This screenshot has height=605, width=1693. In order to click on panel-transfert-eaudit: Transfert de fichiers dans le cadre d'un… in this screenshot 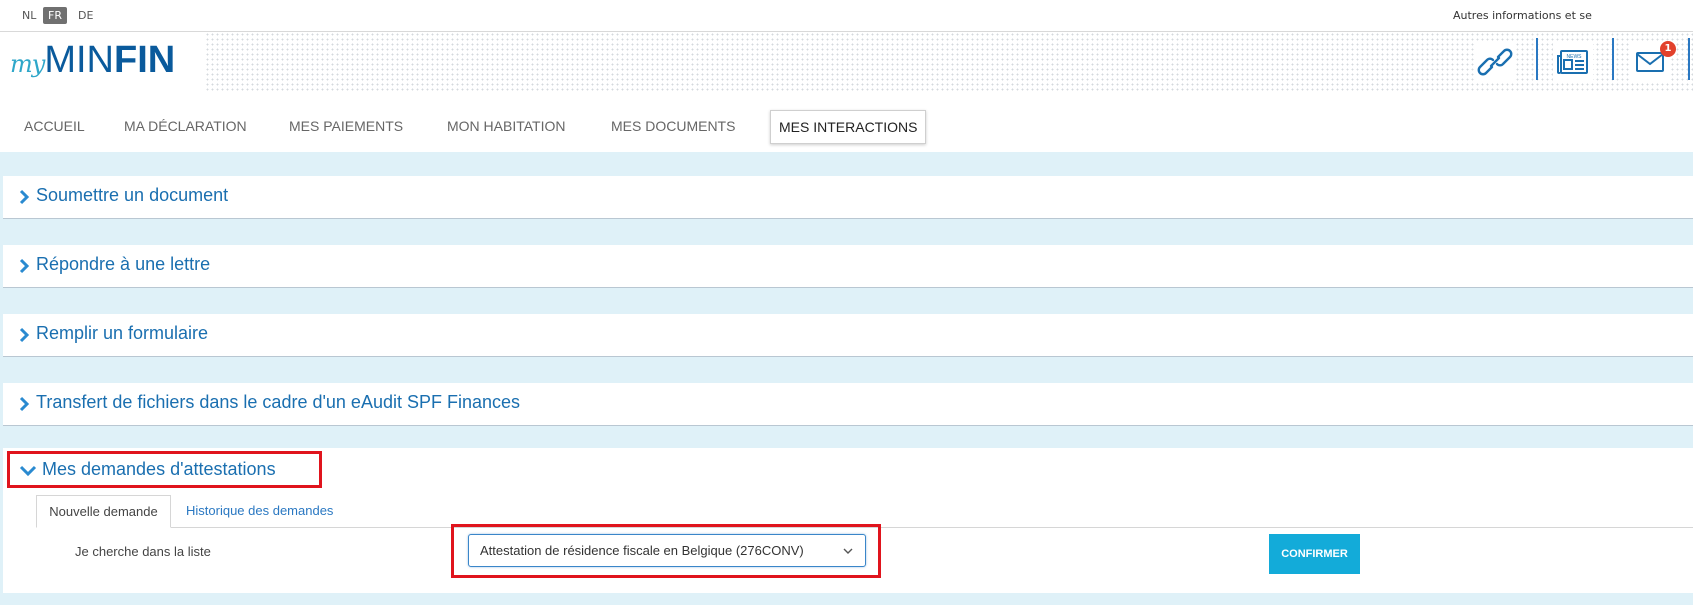, I will do `click(848, 404)`.